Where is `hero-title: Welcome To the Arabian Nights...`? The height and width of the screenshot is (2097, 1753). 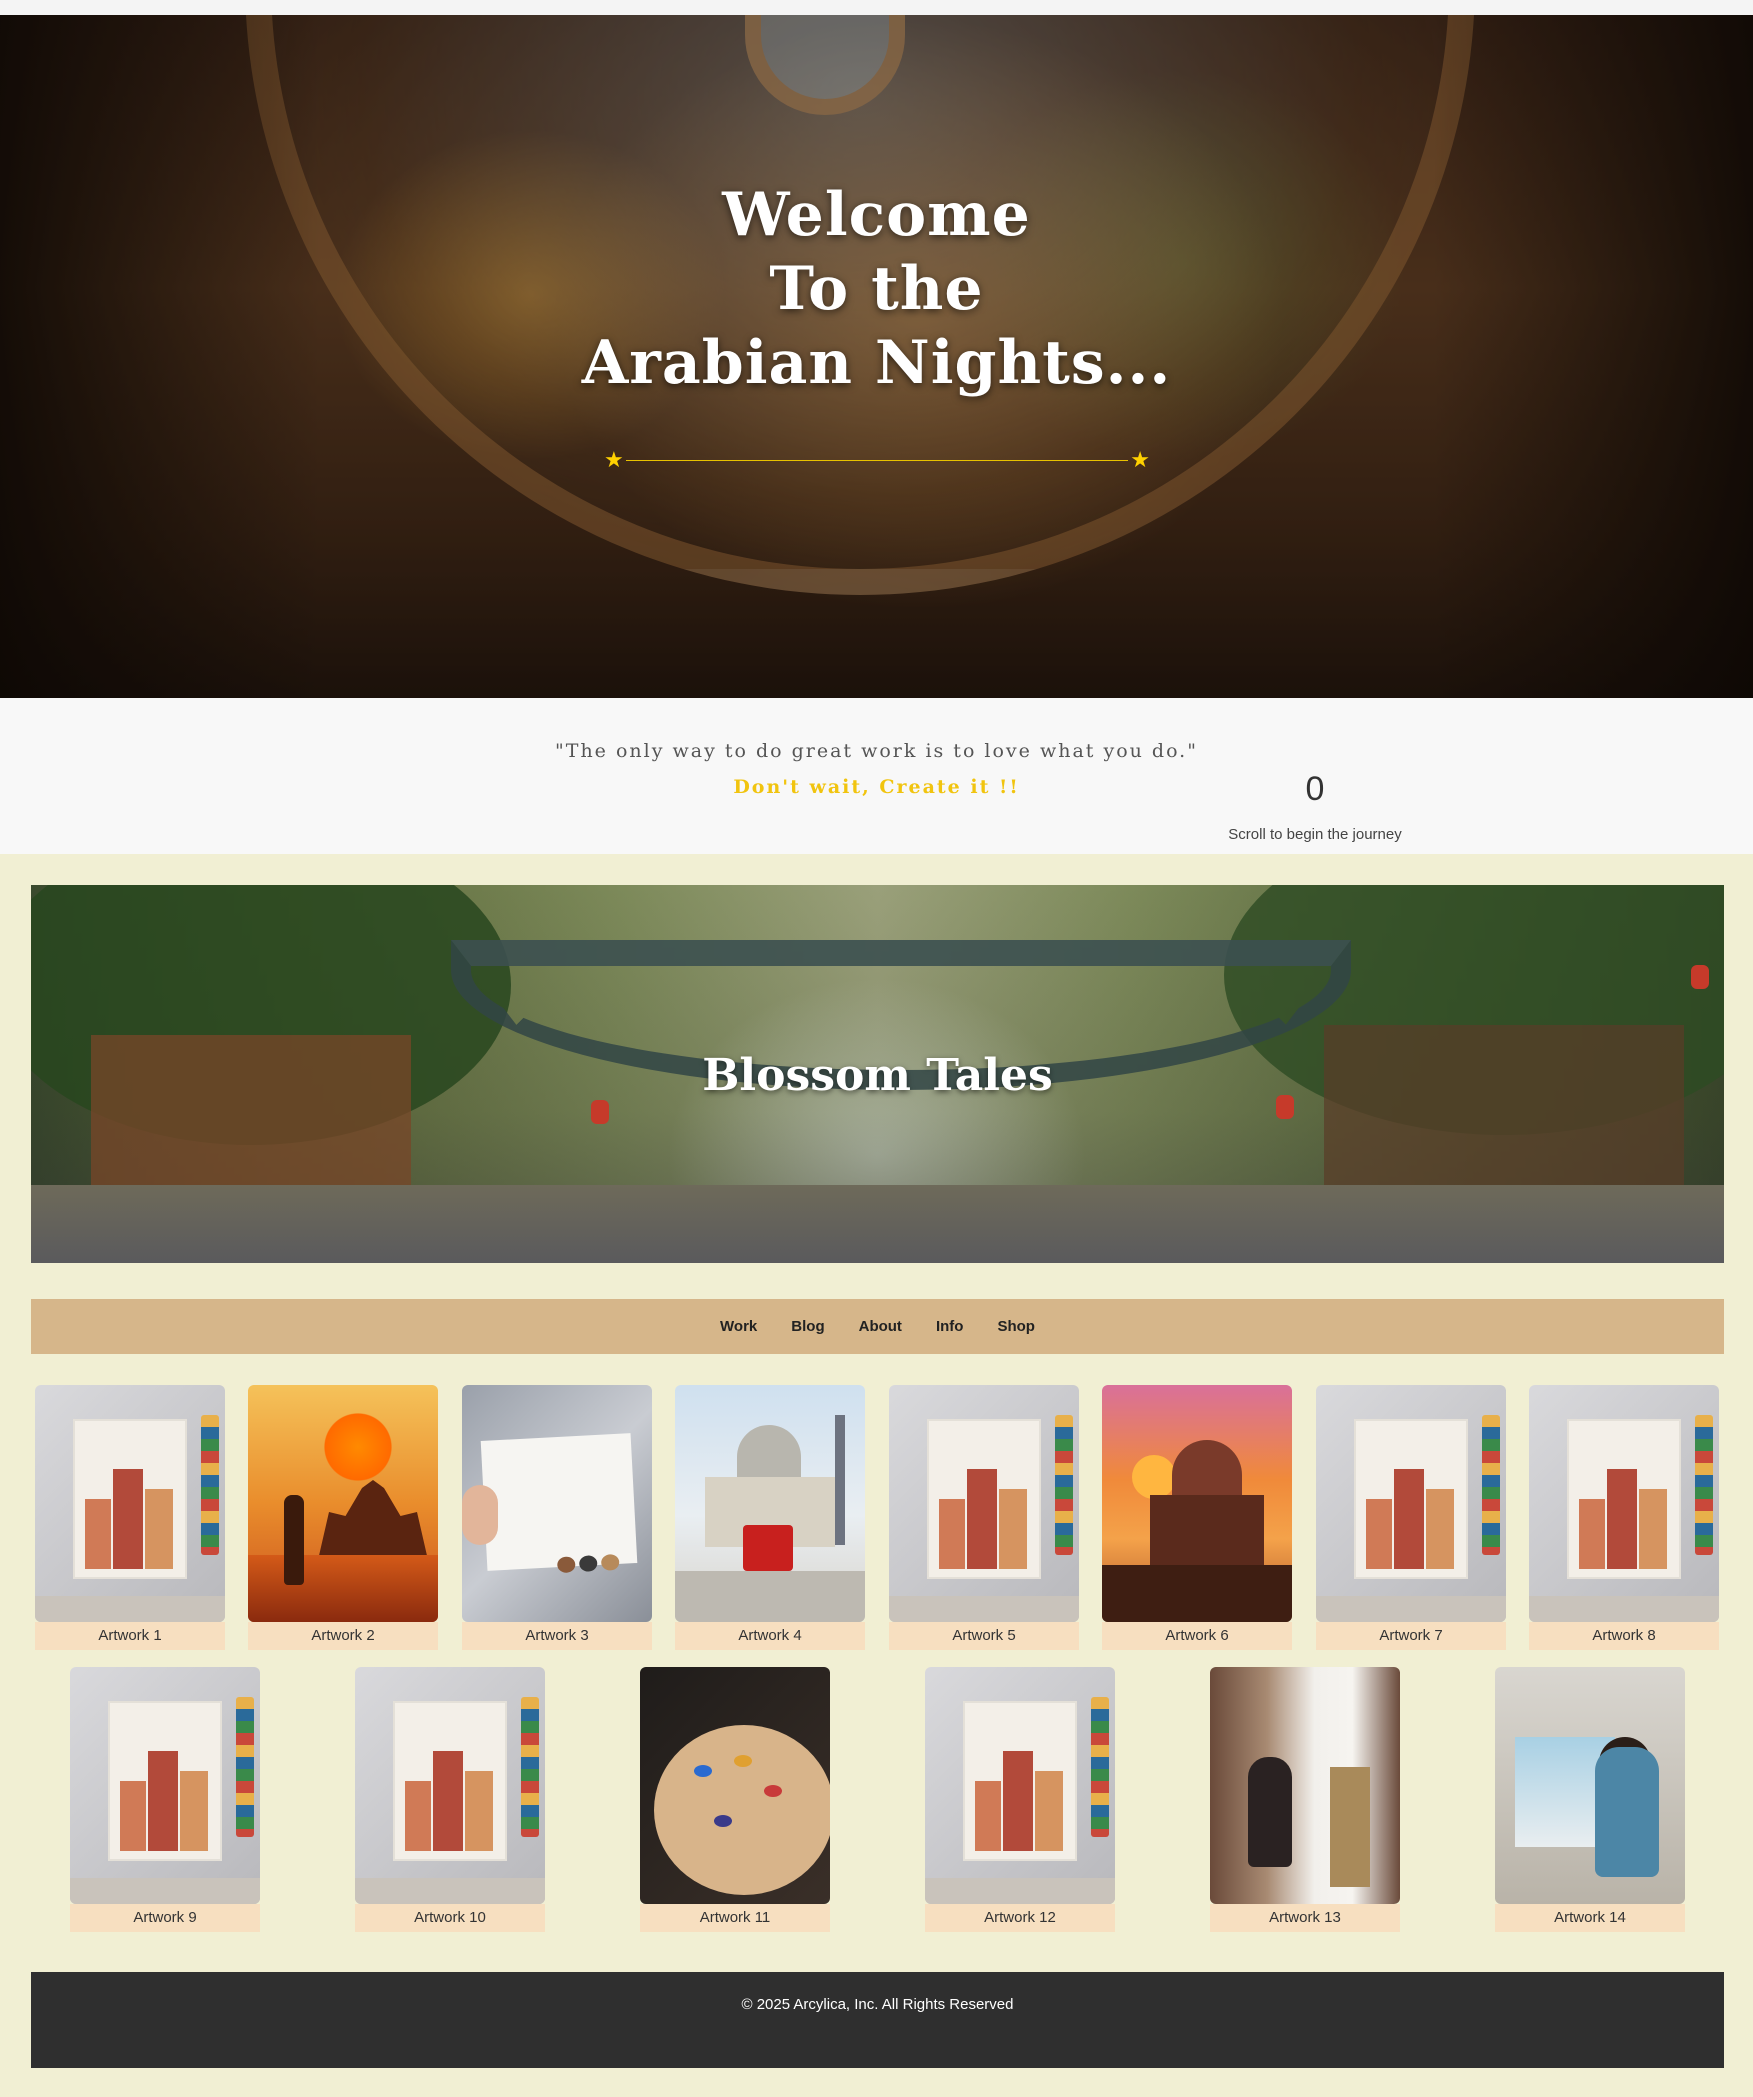
hero-title: Welcome To the Arabian Nights... is located at coordinates (876, 289).